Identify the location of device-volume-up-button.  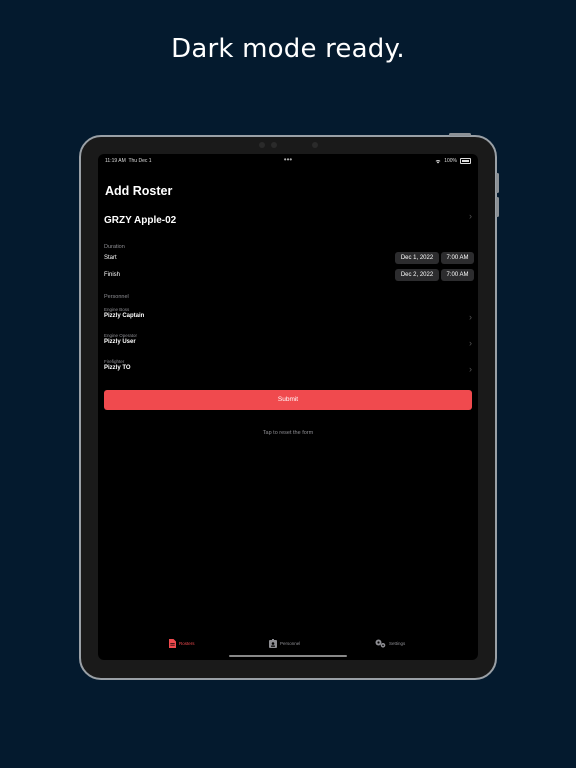
(497, 183).